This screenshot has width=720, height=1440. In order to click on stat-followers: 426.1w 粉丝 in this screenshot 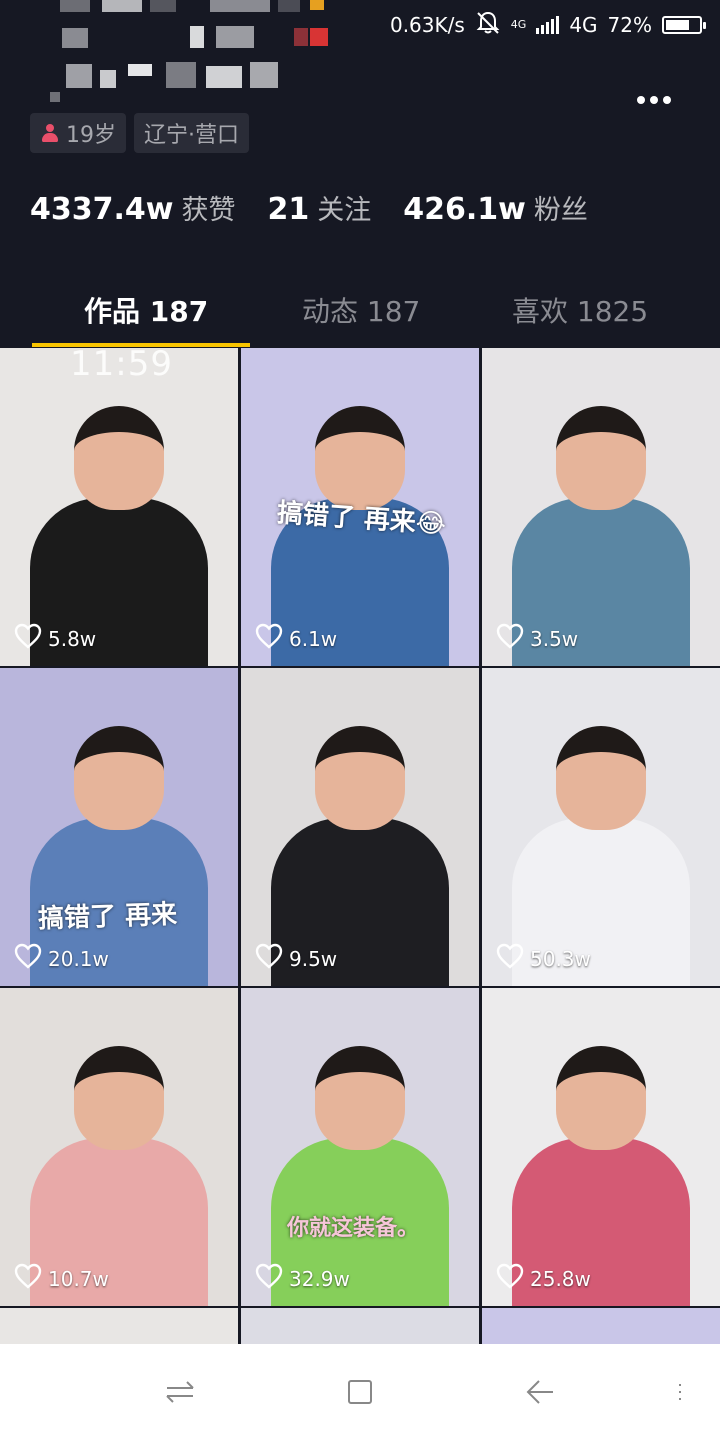, I will do `click(495, 207)`.